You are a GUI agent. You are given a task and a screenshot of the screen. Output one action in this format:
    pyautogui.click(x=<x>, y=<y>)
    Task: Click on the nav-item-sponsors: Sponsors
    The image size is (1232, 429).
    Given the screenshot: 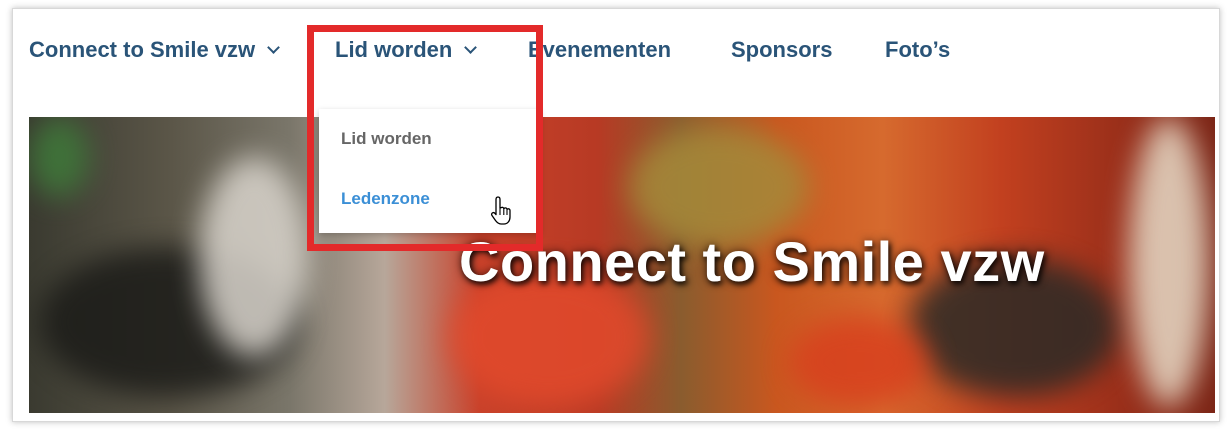 What is the action you would take?
    pyautogui.click(x=781, y=50)
    